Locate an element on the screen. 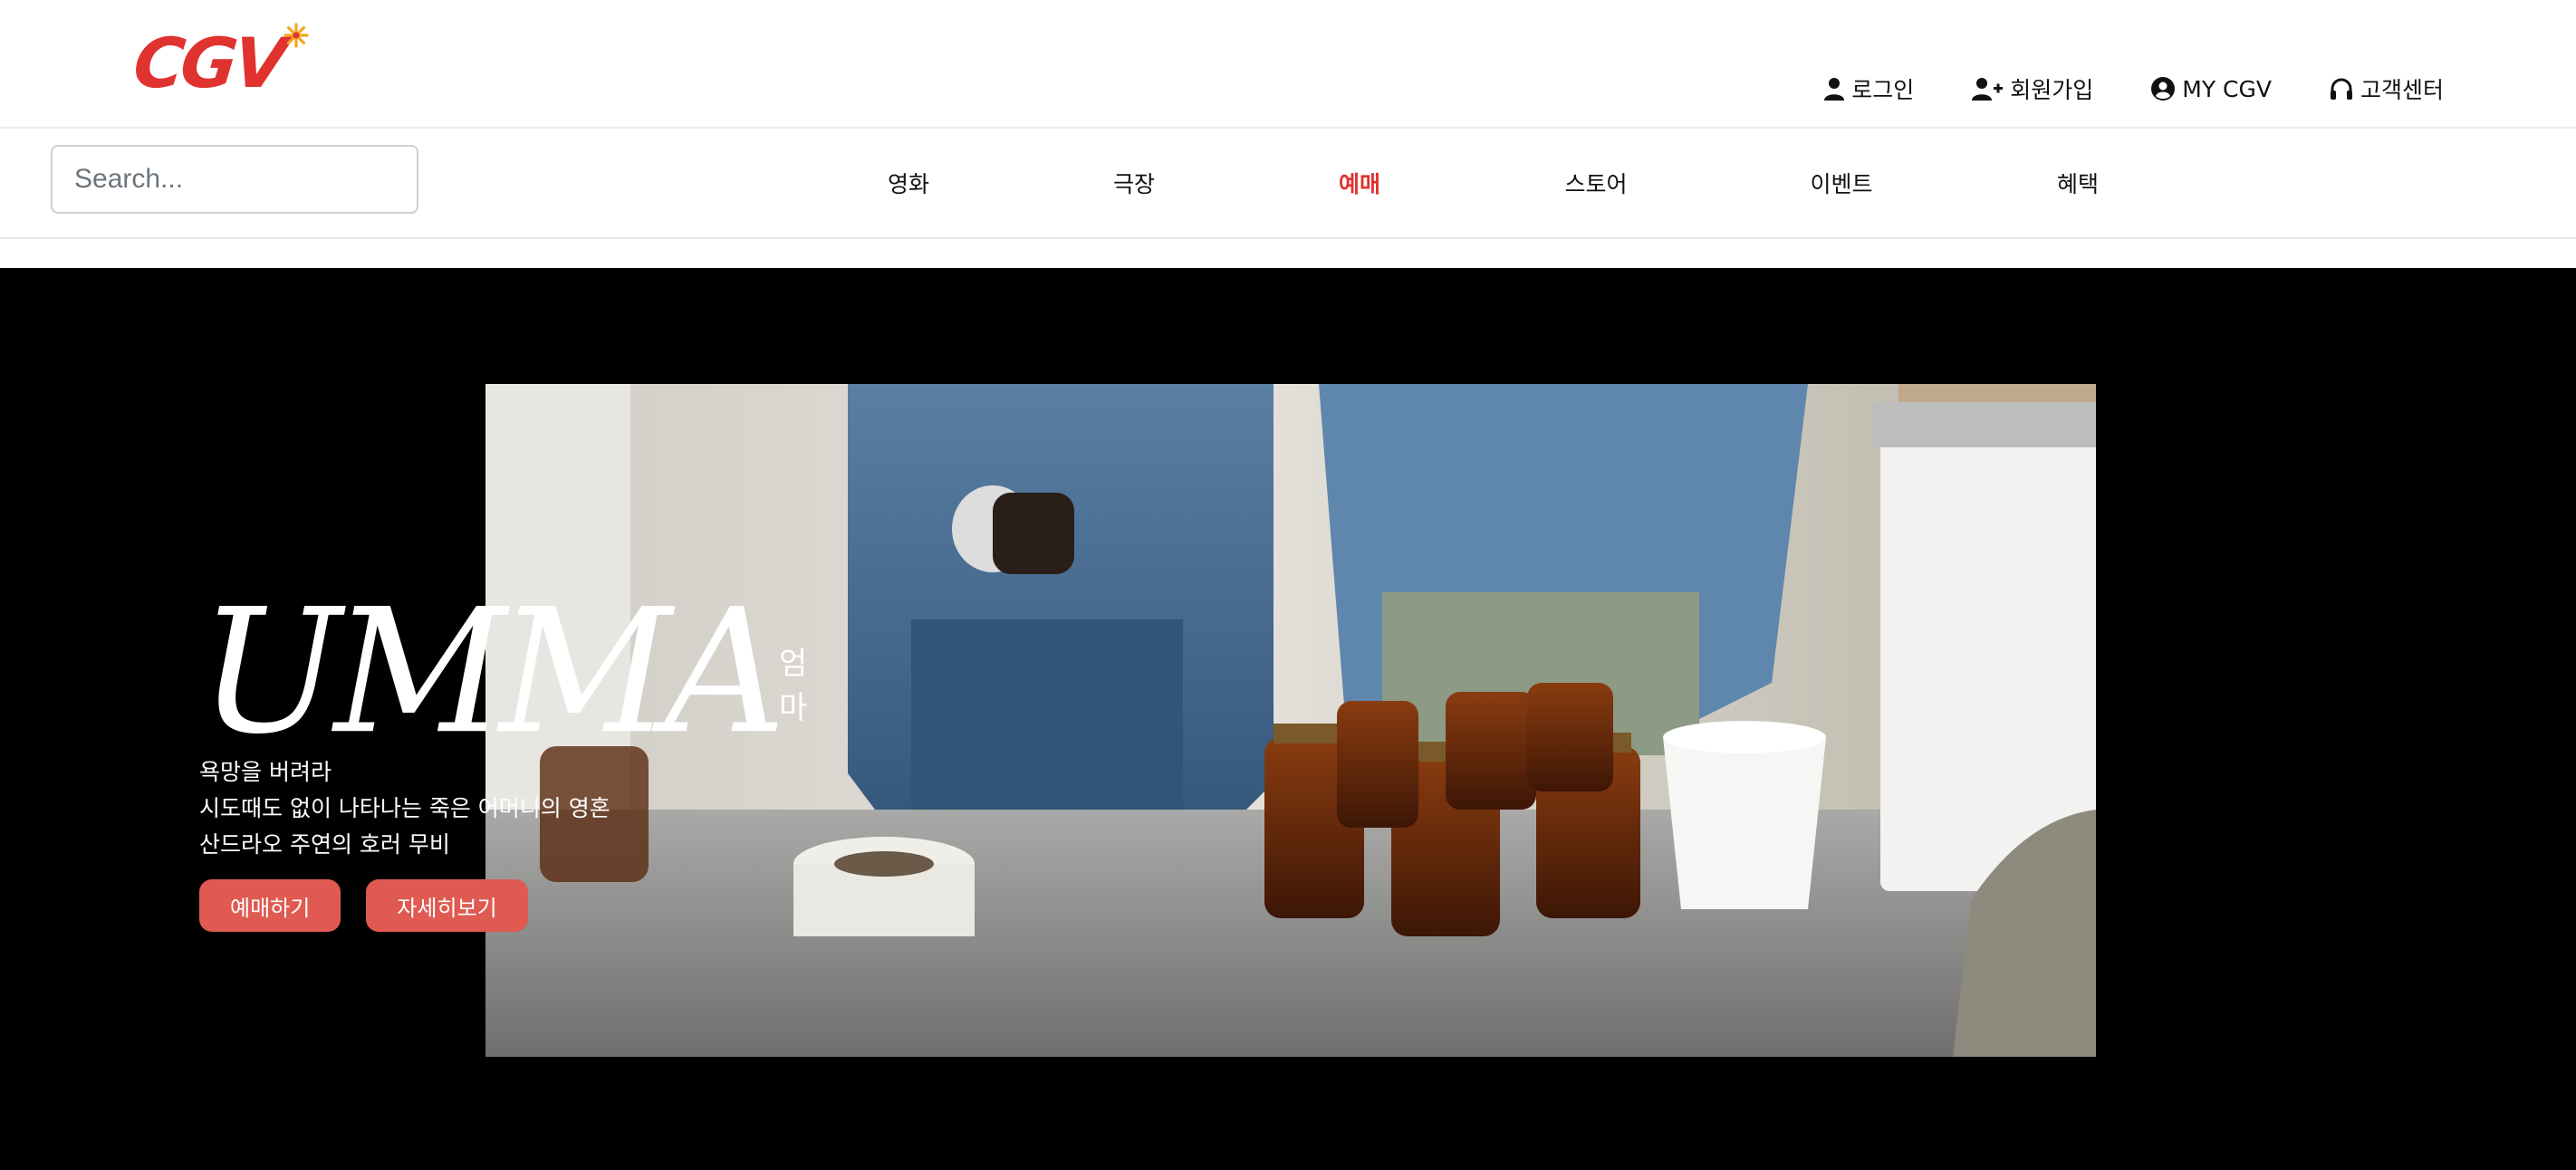  description-line: 시도때도 없이 나타나는 죽은 어머니의 영혼 is located at coordinates (404, 809).